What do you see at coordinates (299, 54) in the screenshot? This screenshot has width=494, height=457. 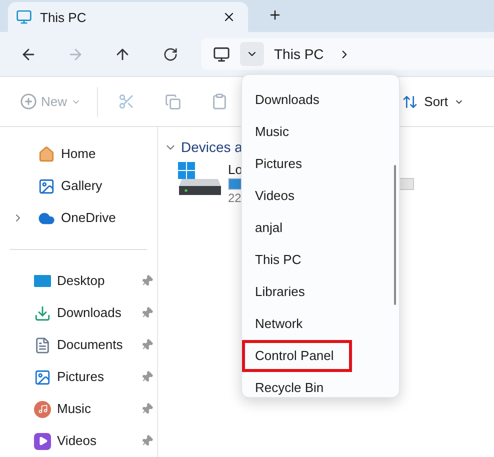 I see `breadcrumb: This PC` at bounding box center [299, 54].